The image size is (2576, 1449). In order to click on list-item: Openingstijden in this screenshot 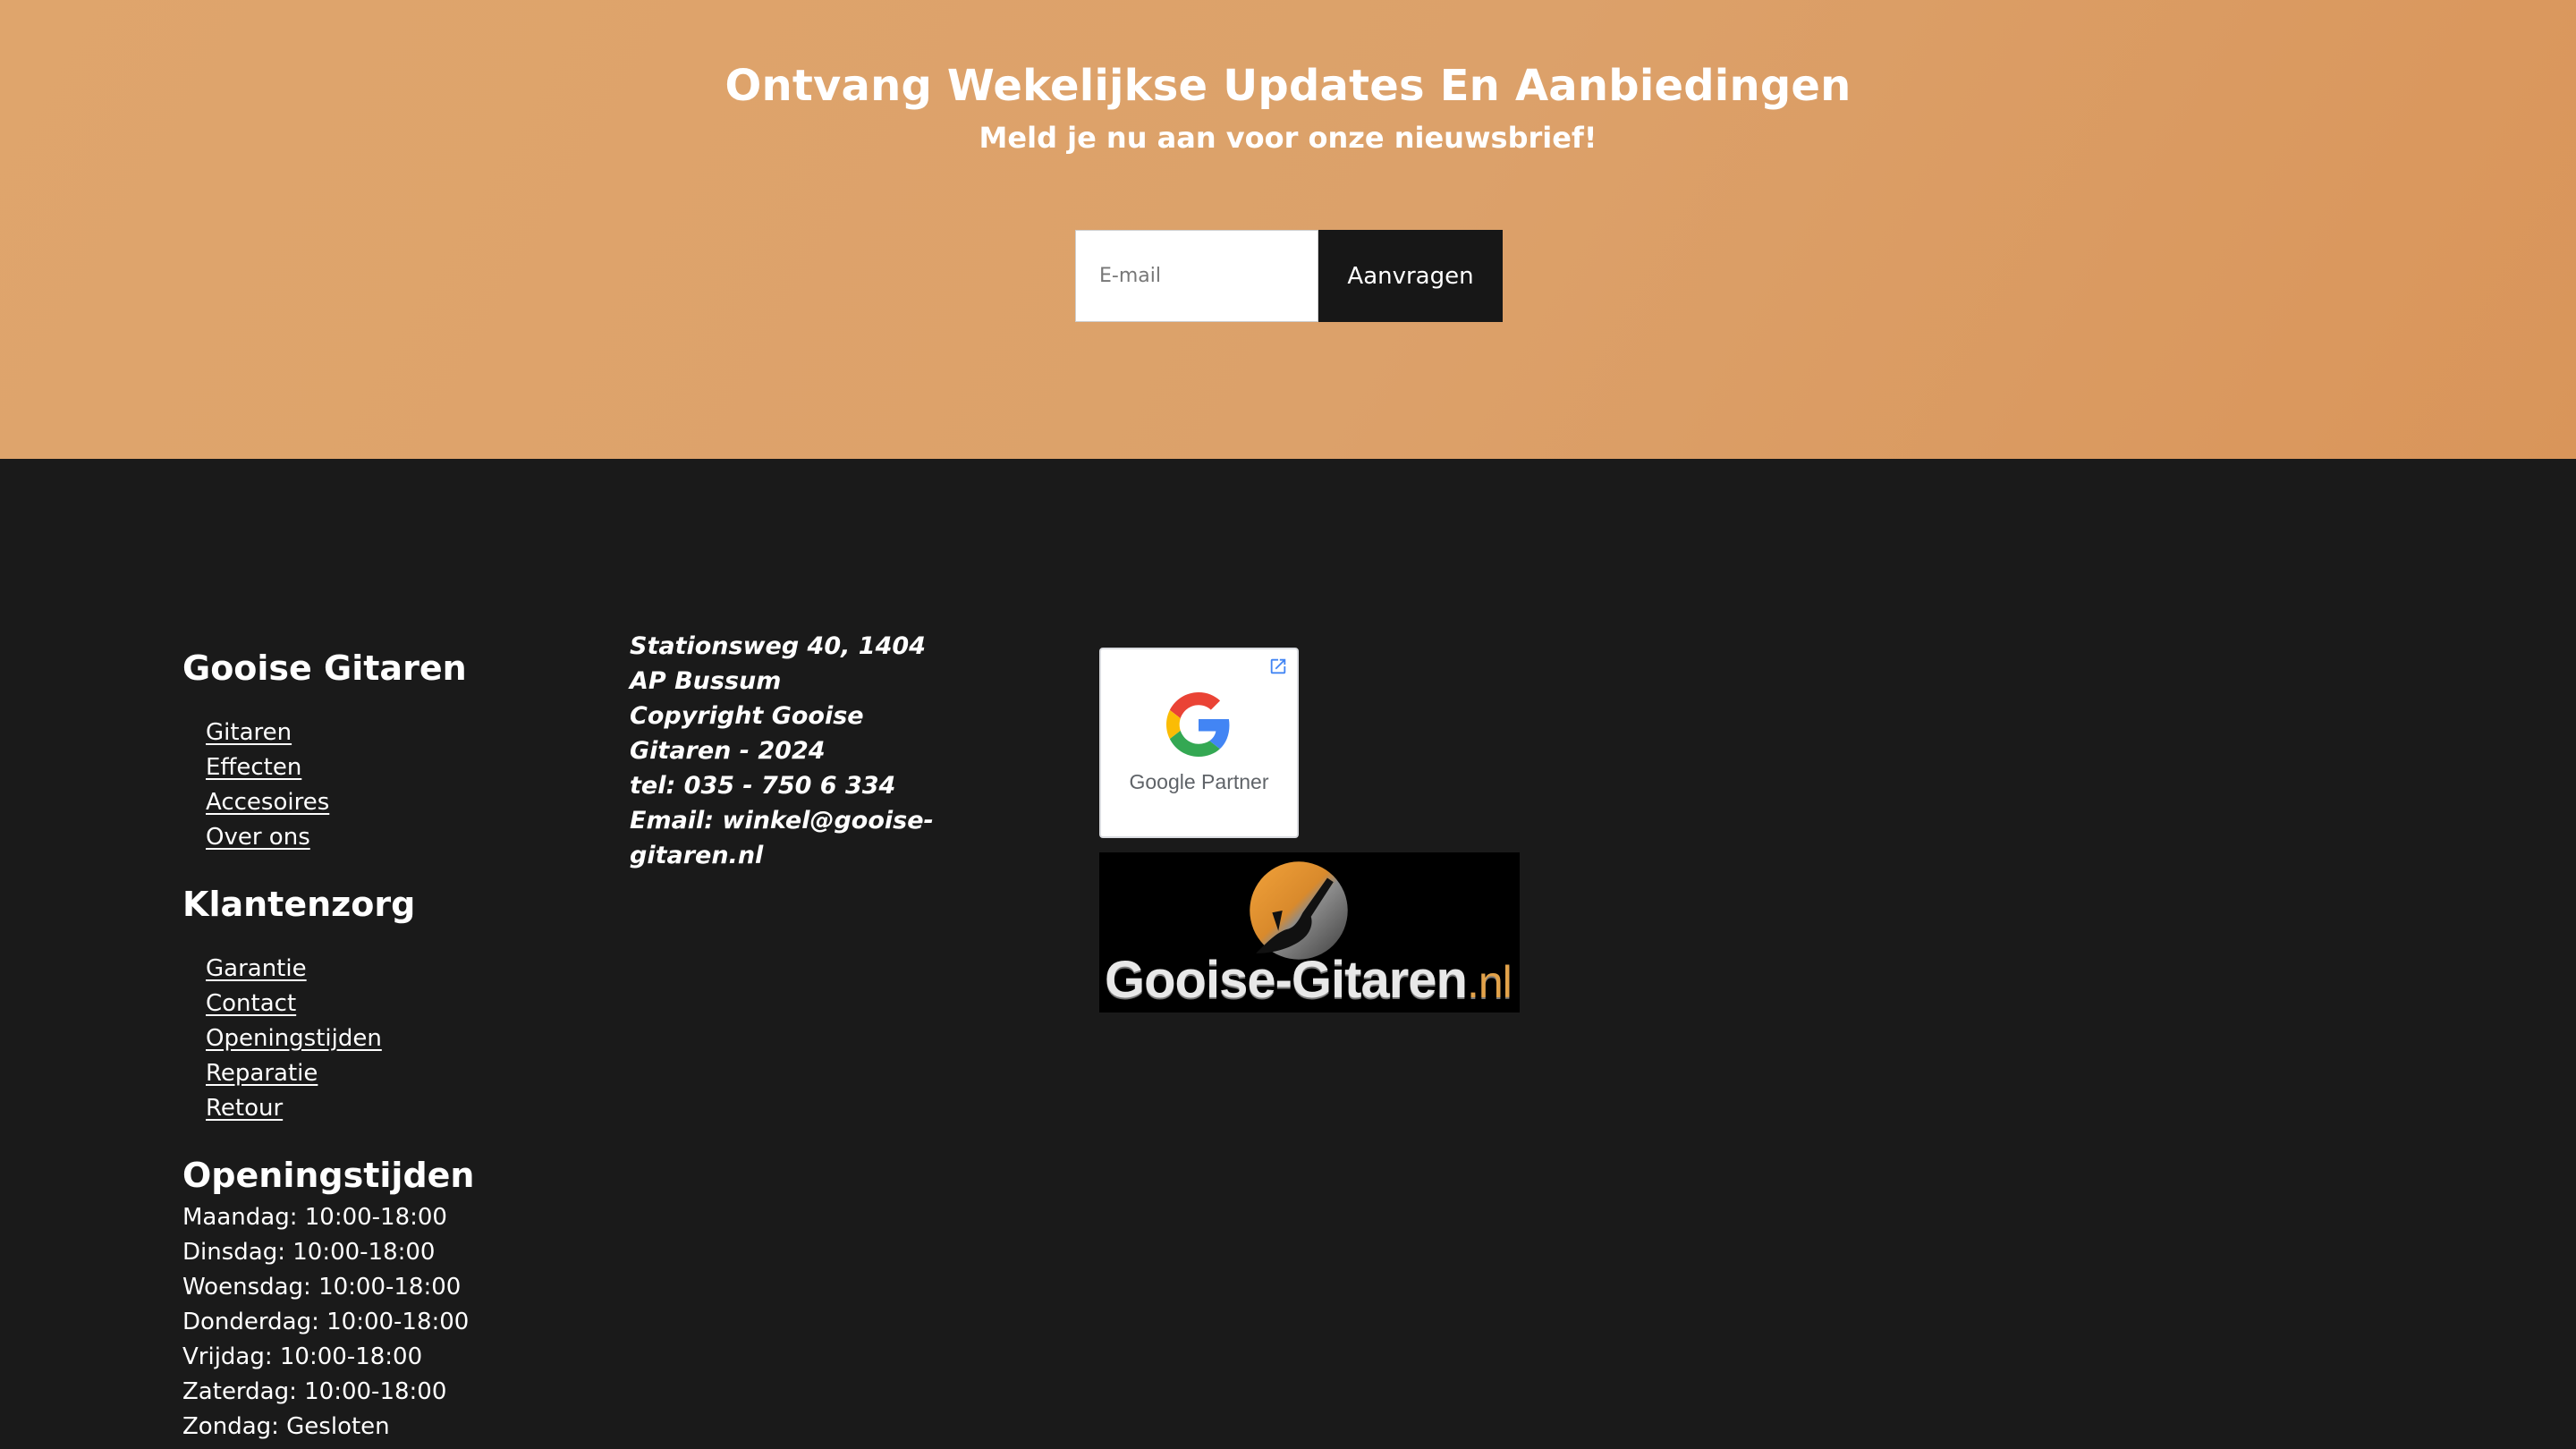, I will do `click(294, 1038)`.